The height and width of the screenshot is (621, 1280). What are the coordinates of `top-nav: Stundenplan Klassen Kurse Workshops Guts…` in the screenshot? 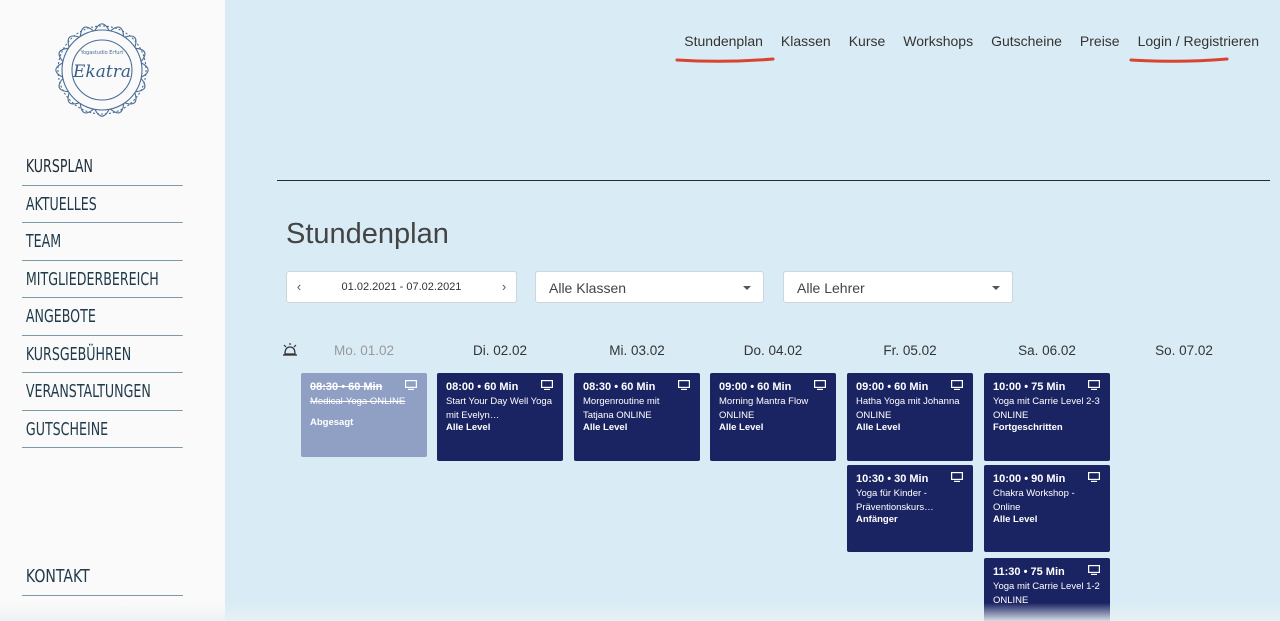 It's located at (971, 47).